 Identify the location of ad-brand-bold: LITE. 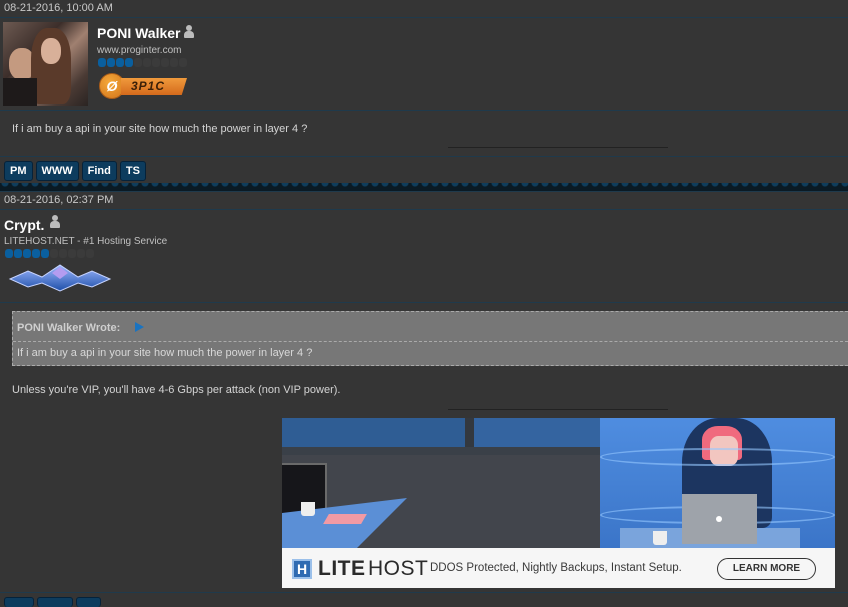
(342, 568).